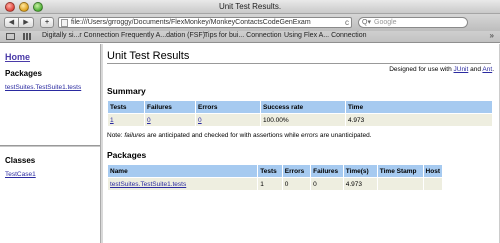 This screenshot has height=243, width=500. Describe the element at coordinates (493, 69) in the screenshot. I see `designed-suffix: .` at that location.